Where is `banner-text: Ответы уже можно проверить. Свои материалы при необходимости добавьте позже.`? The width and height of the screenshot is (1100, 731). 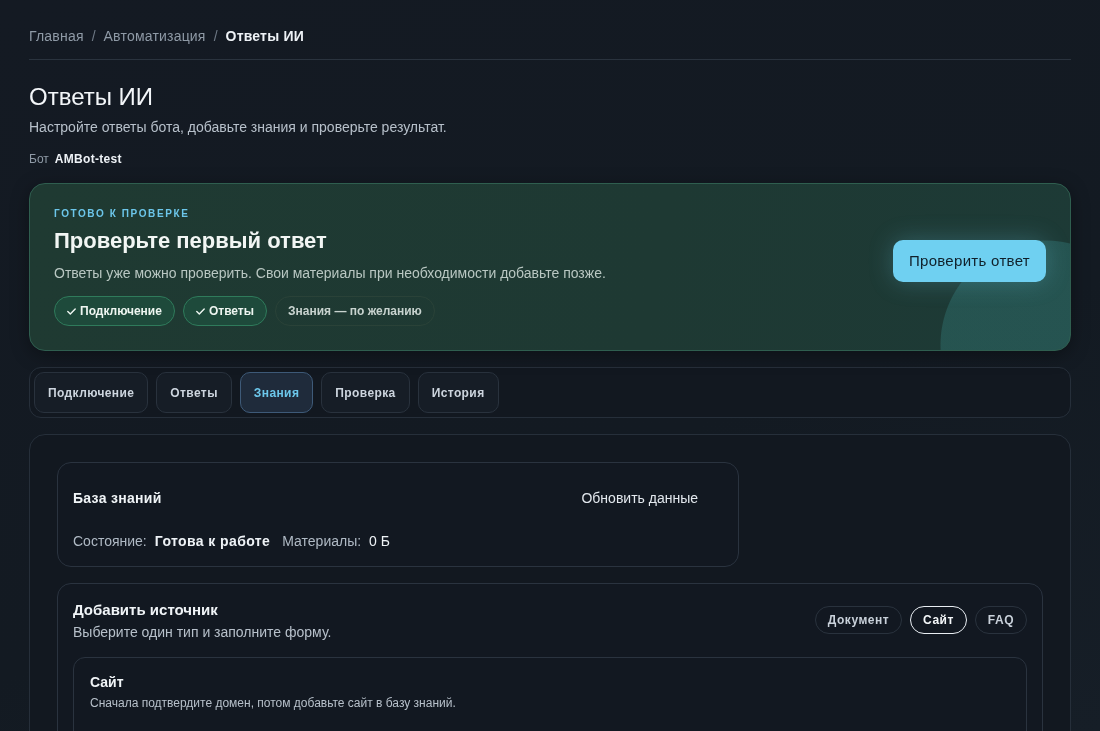 banner-text: Ответы уже можно проверить. Свои материалы при необходимости добавьте позже. is located at coordinates (330, 273).